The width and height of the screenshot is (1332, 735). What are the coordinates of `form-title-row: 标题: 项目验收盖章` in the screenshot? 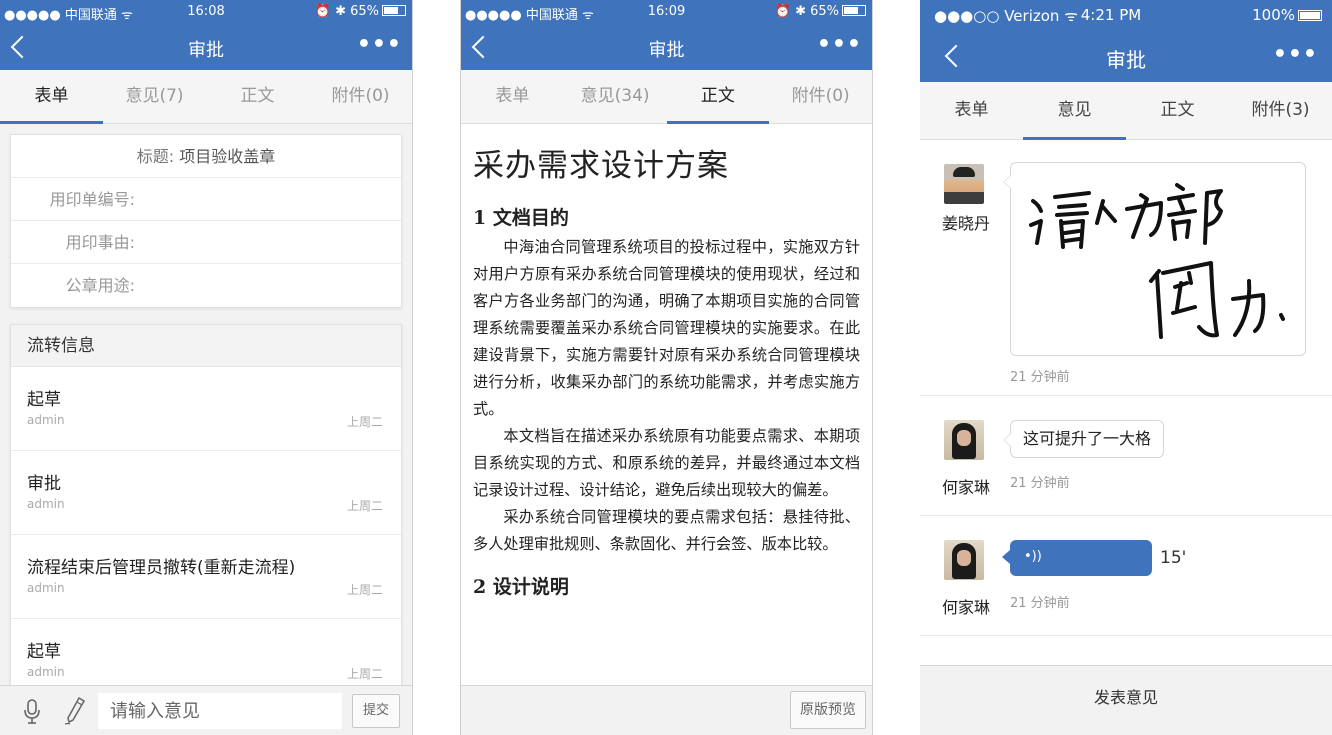 It's located at (206, 156).